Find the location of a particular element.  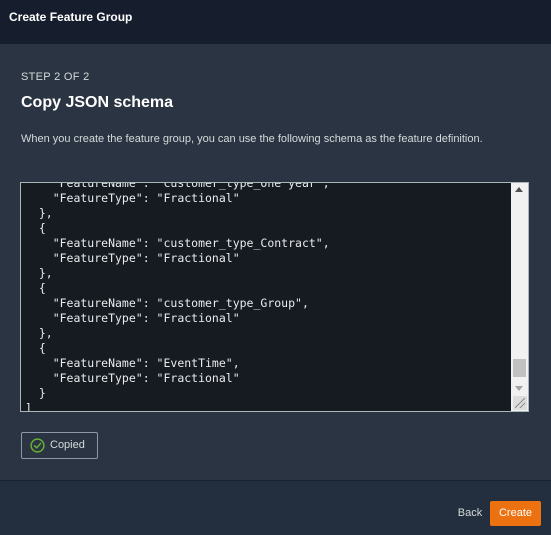

copy-button: Copied is located at coordinates (59, 445).